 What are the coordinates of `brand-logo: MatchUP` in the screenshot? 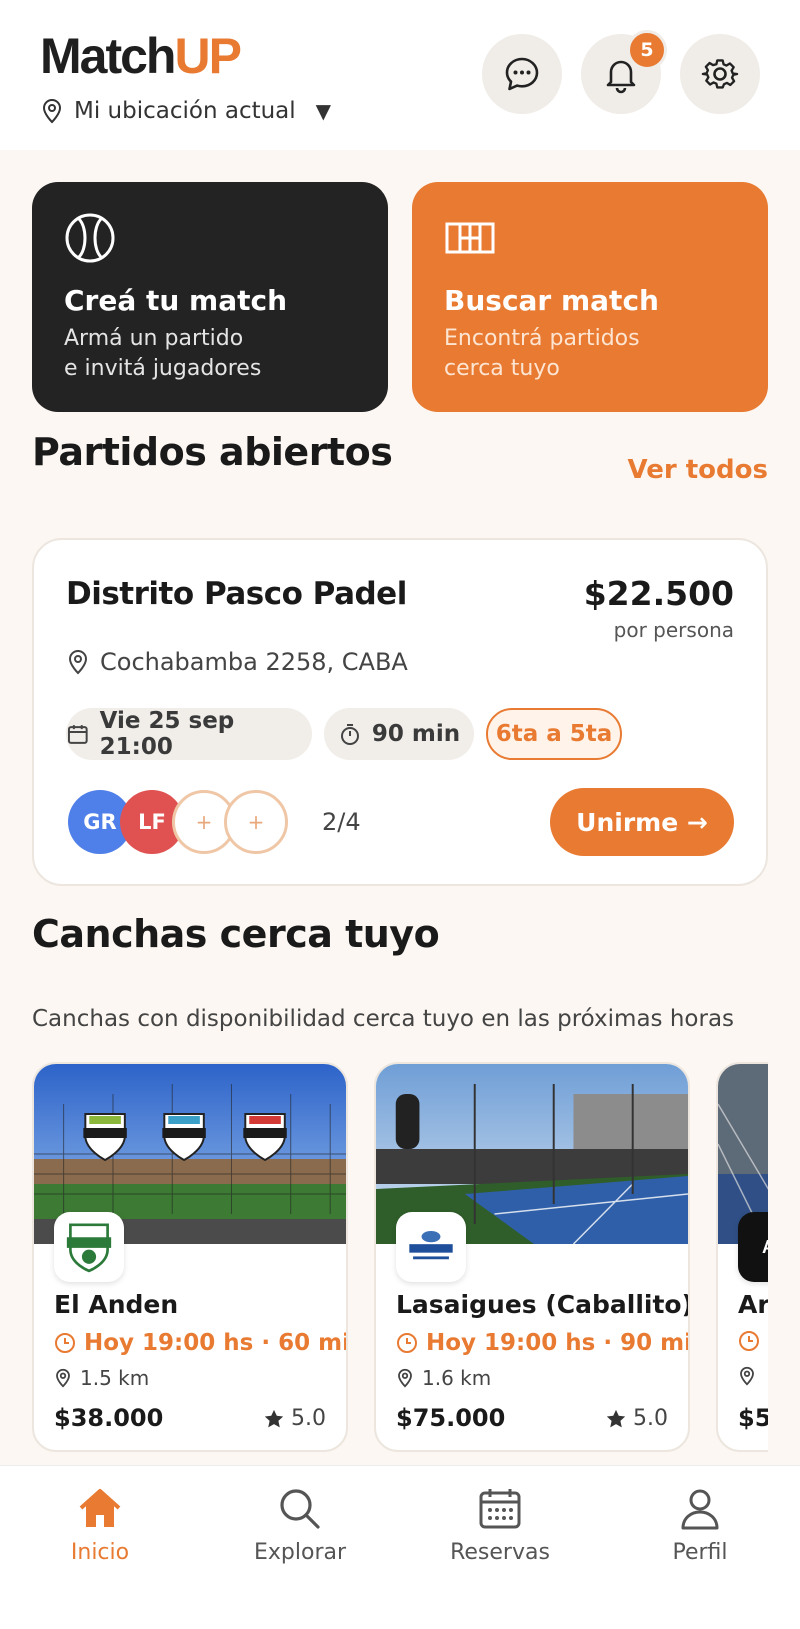 It's located at (141, 56).